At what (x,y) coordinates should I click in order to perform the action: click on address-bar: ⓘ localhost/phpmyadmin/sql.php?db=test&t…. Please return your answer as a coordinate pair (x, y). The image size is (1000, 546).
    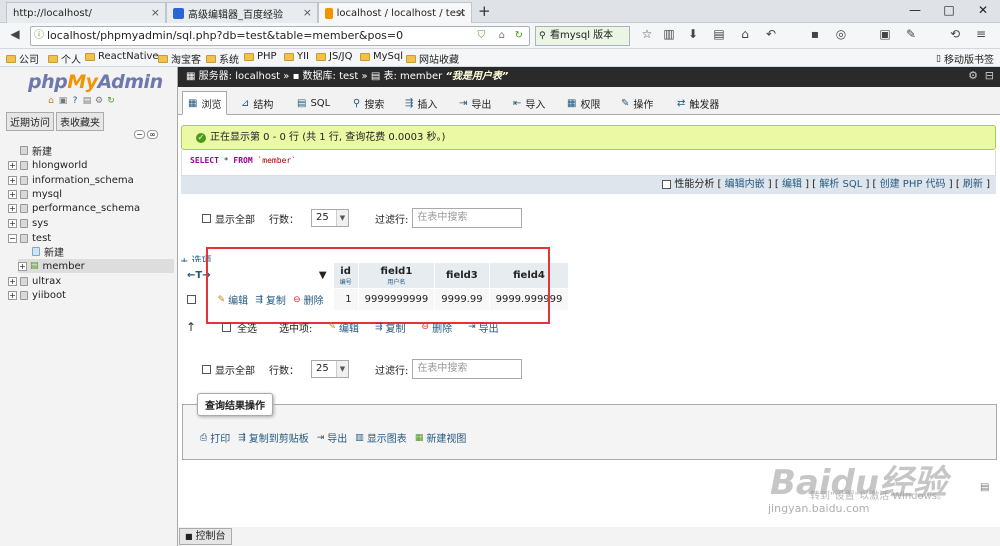
    Looking at the image, I should click on (280, 36).